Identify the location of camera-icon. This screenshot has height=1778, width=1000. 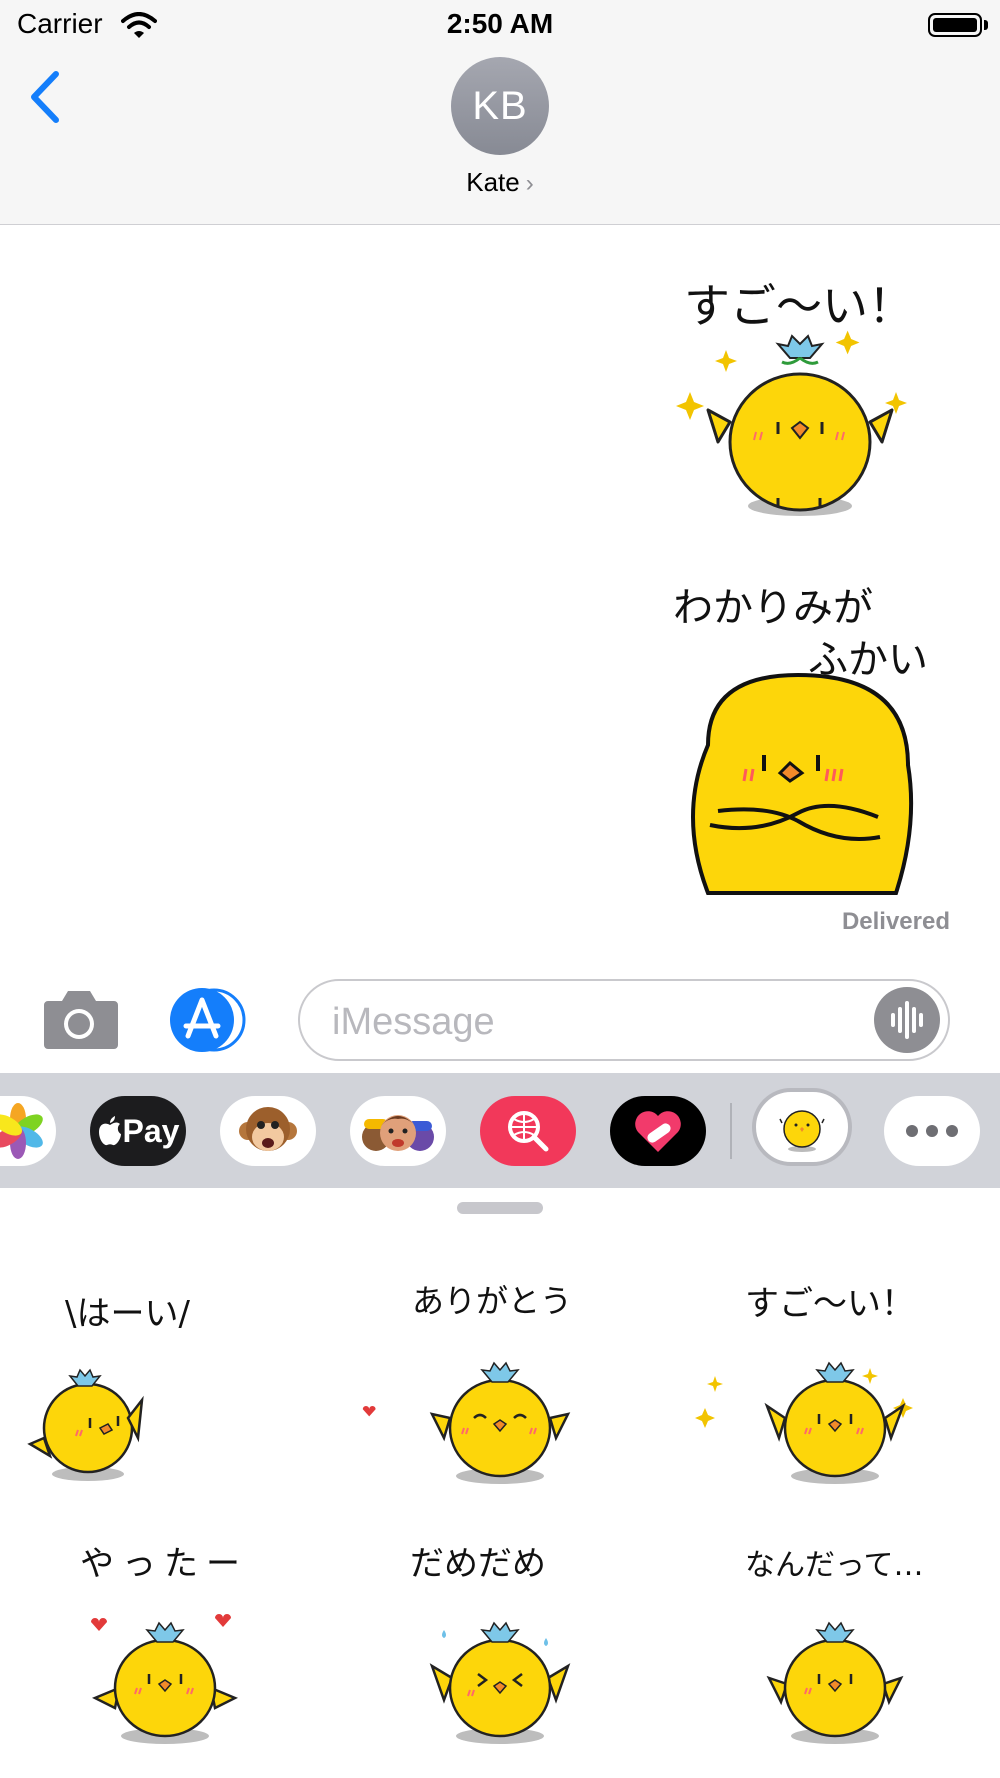
(79, 1019).